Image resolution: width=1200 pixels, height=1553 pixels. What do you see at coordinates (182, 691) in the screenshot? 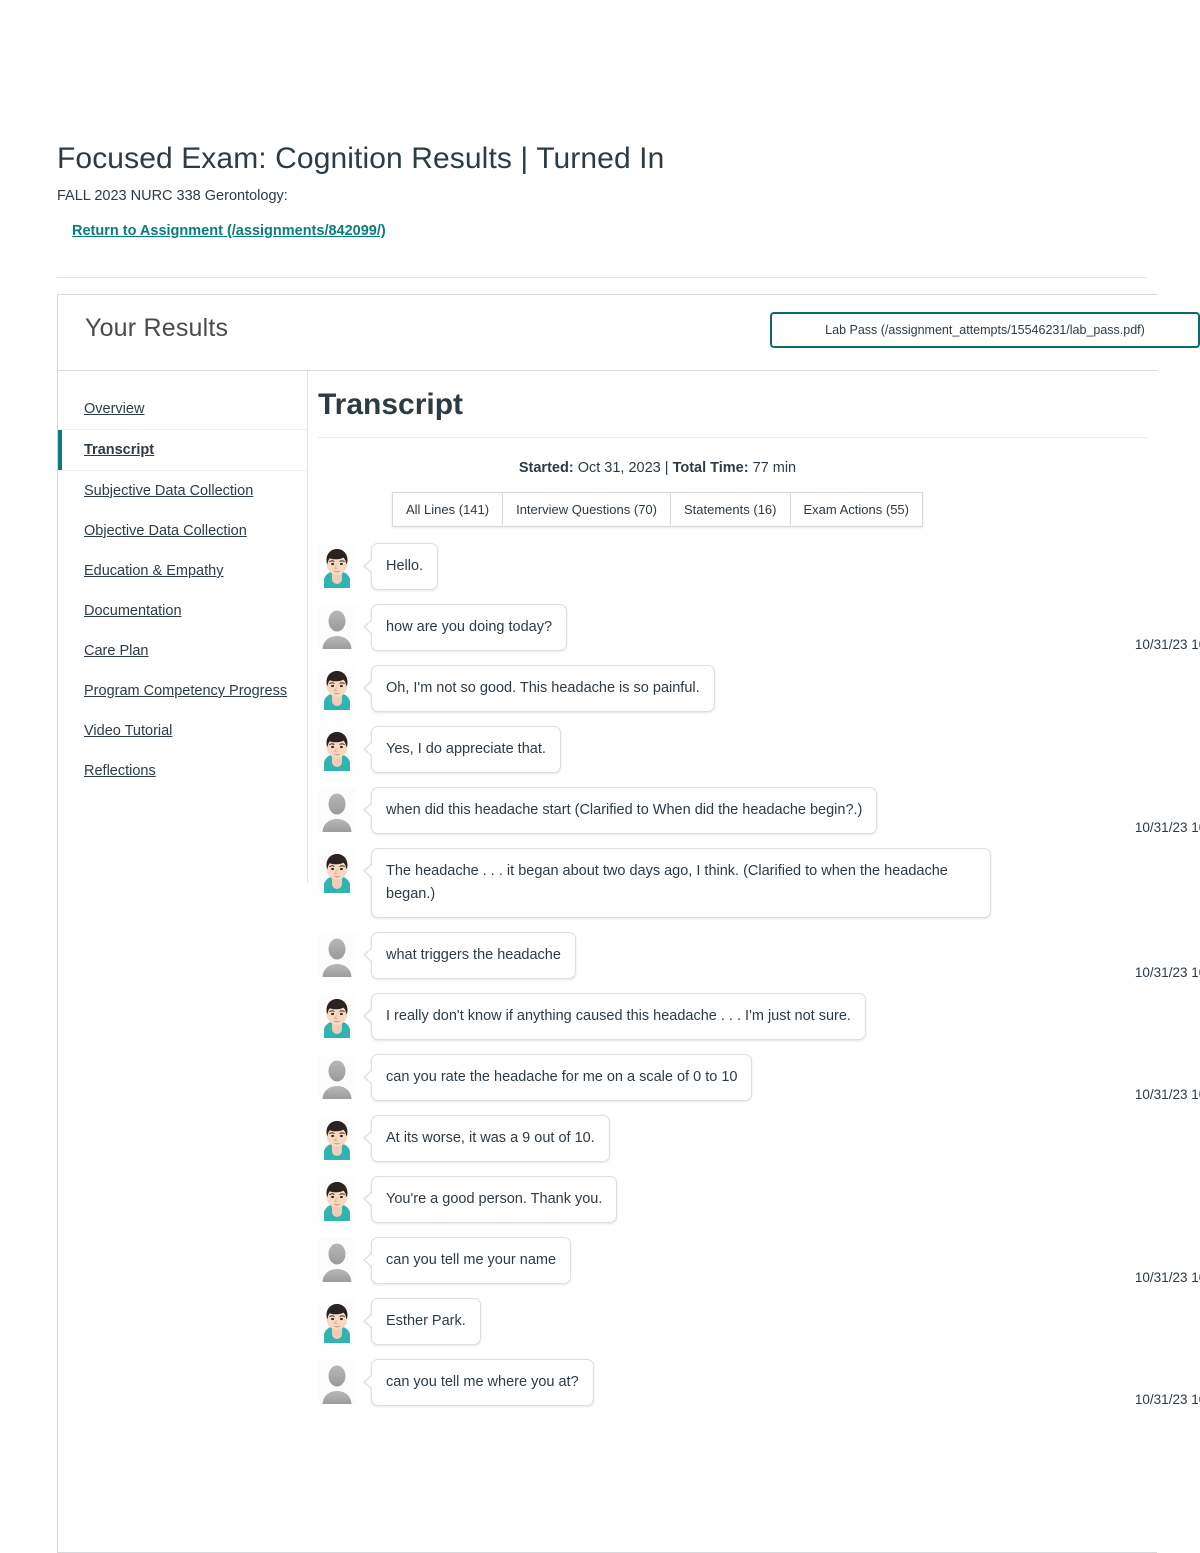
I see `sidebar-item-program-competency-progress: Program Competency Progress` at bounding box center [182, 691].